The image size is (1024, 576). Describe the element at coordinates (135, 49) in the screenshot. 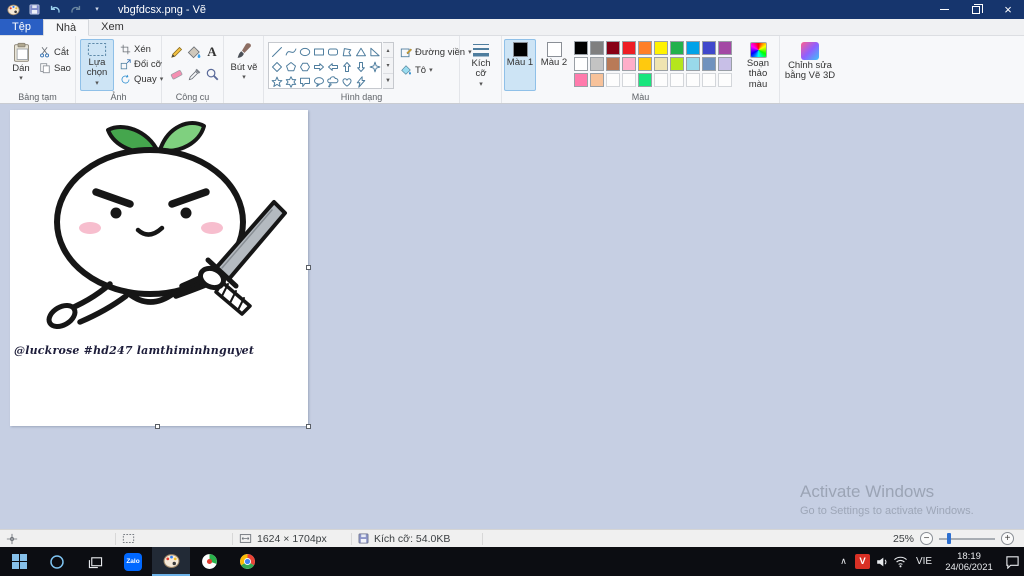

I see `crop-button: Xén` at that location.